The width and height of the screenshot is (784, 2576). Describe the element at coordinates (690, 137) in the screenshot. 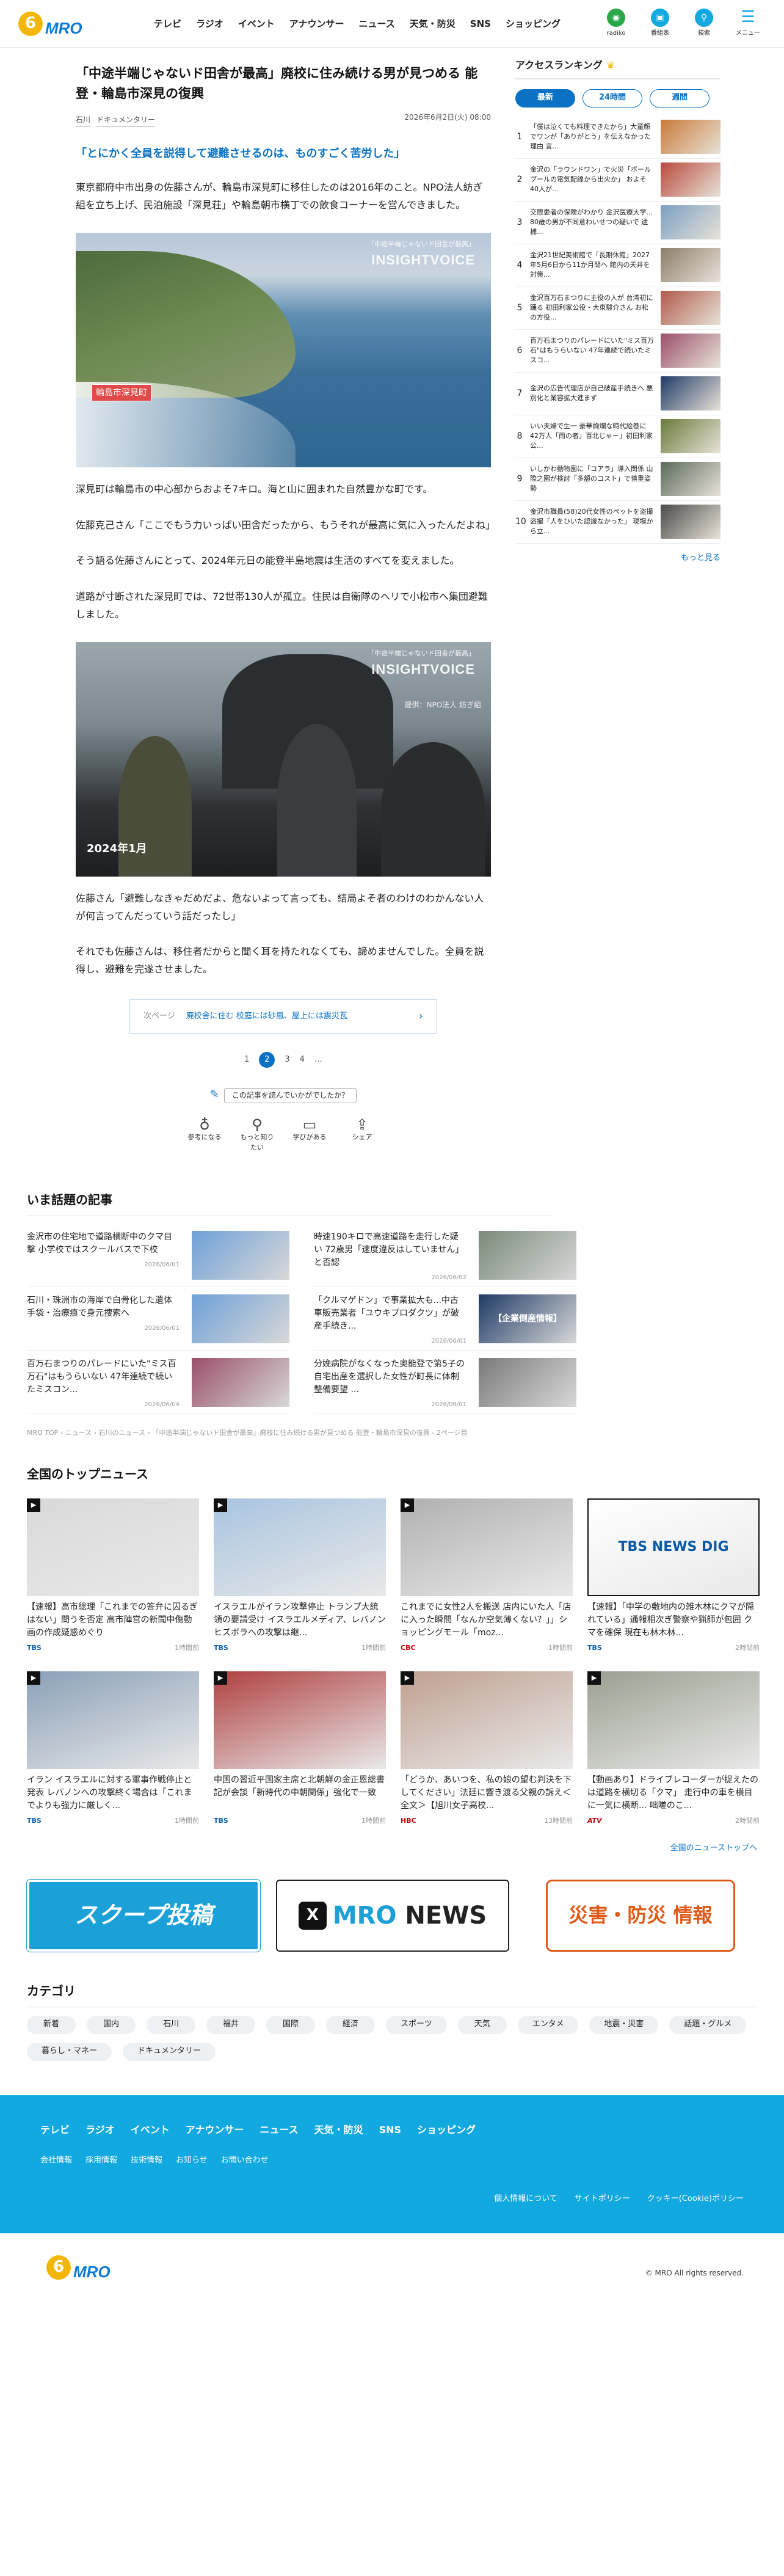

I see `ranking-thumbnail` at that location.